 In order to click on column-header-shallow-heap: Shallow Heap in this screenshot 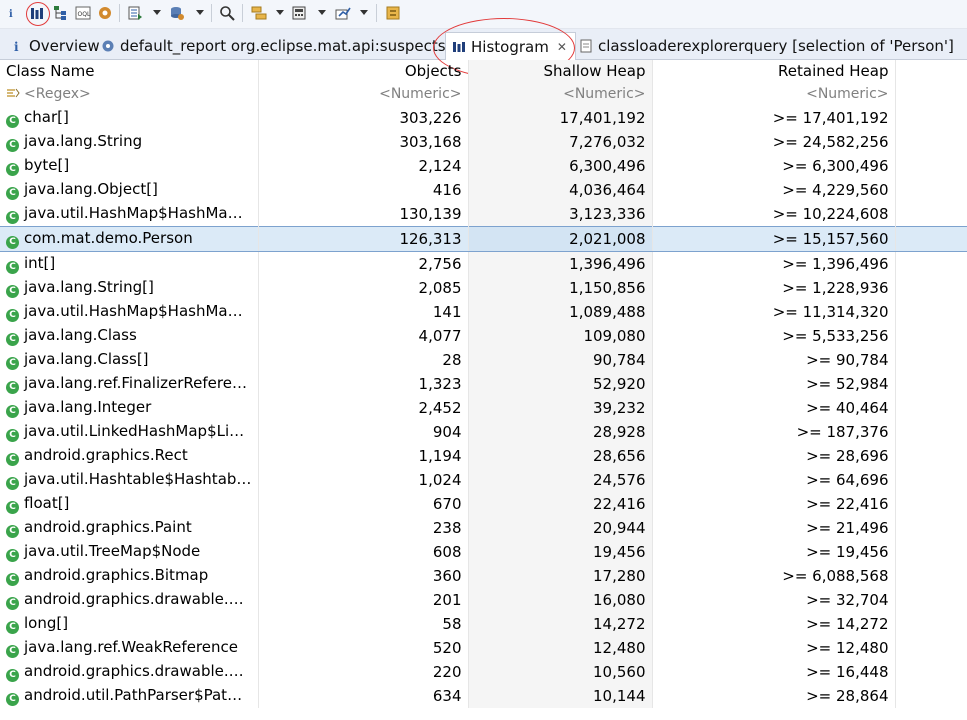, I will do `click(560, 71)`.